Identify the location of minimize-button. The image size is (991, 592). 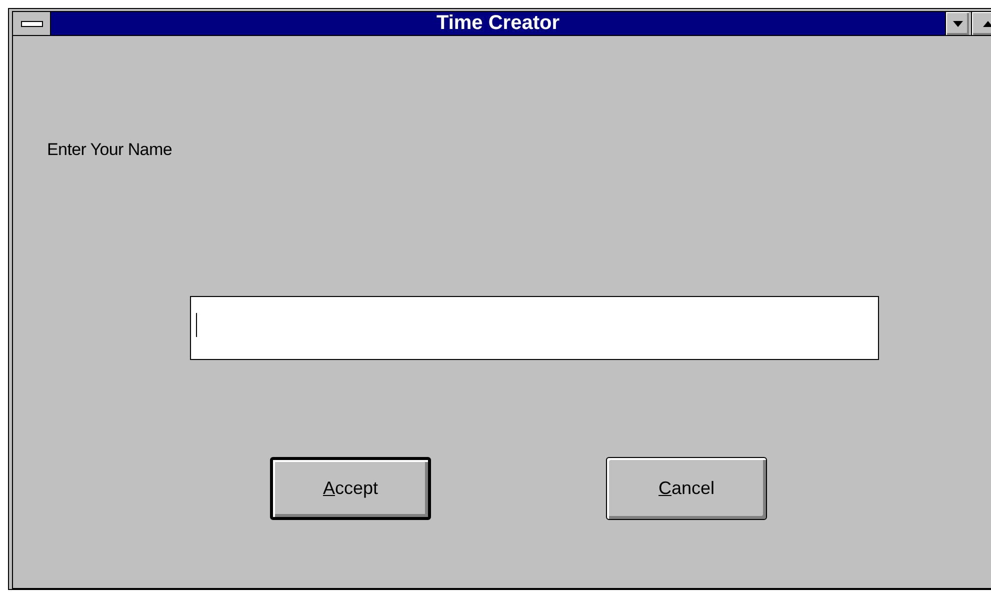
(957, 23).